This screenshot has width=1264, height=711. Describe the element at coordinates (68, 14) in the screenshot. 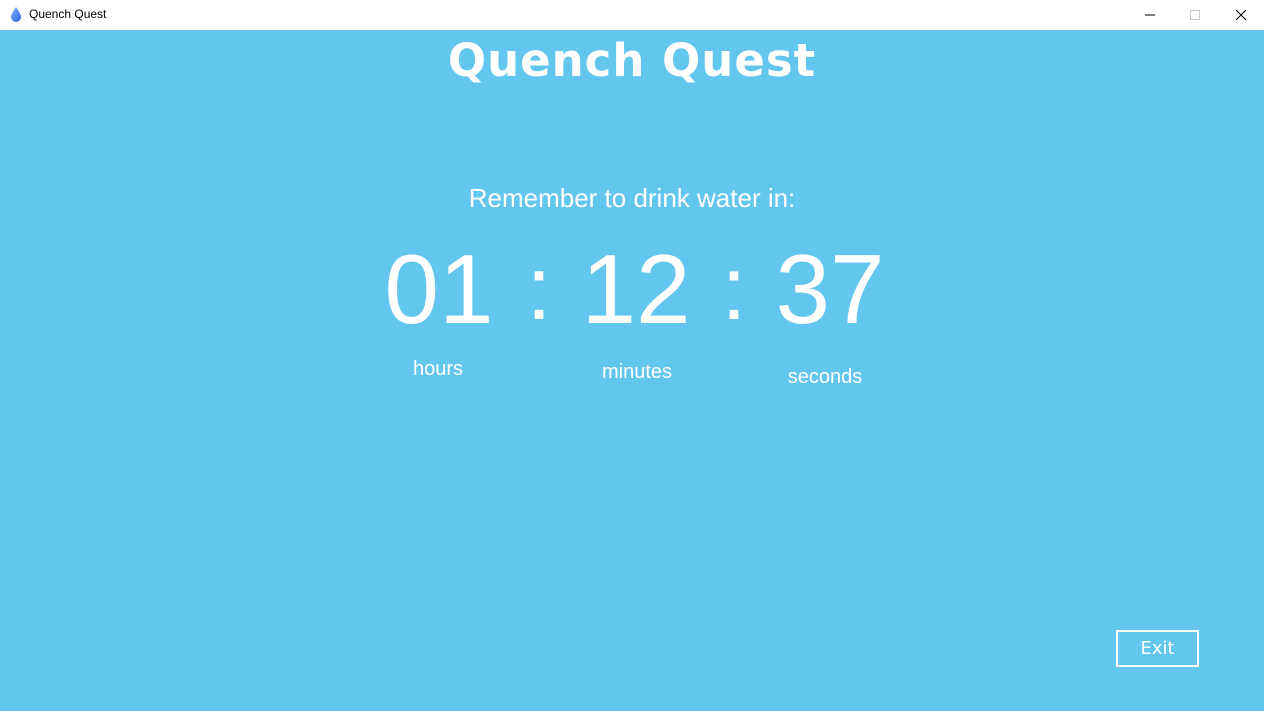

I see `window-title: Quench Quest` at that location.